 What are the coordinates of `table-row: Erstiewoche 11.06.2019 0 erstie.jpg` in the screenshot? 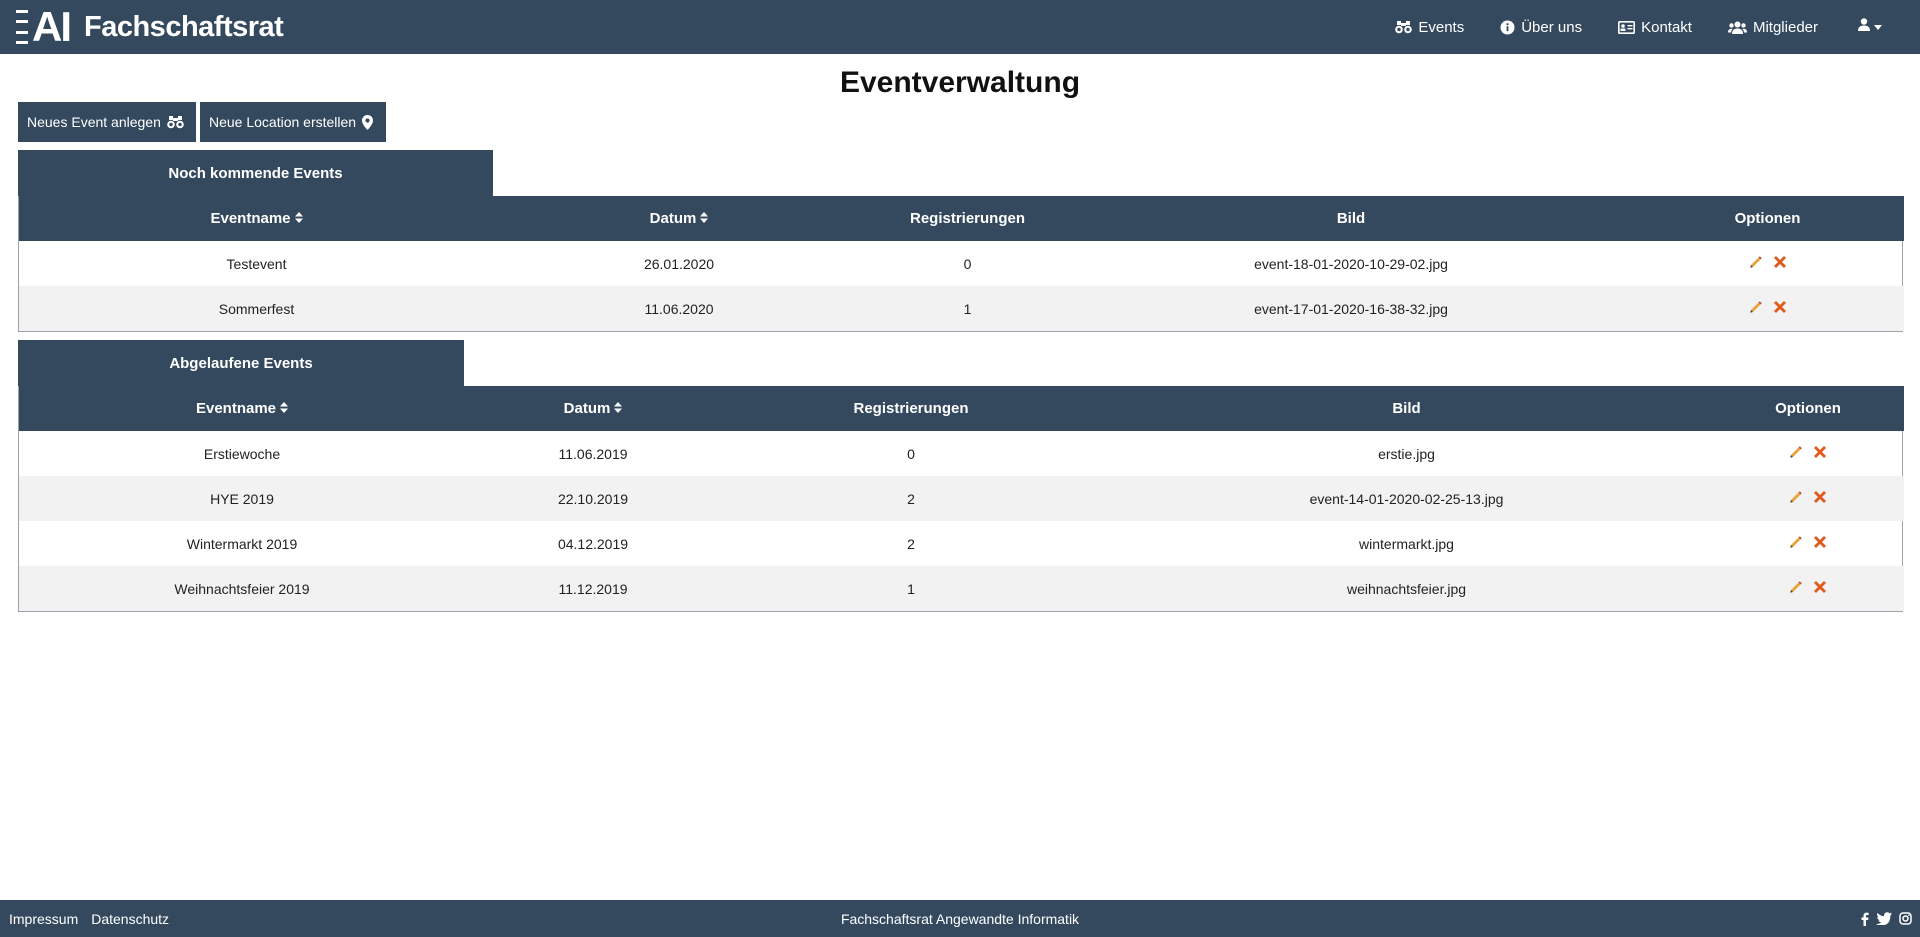 It's located at (961, 453).